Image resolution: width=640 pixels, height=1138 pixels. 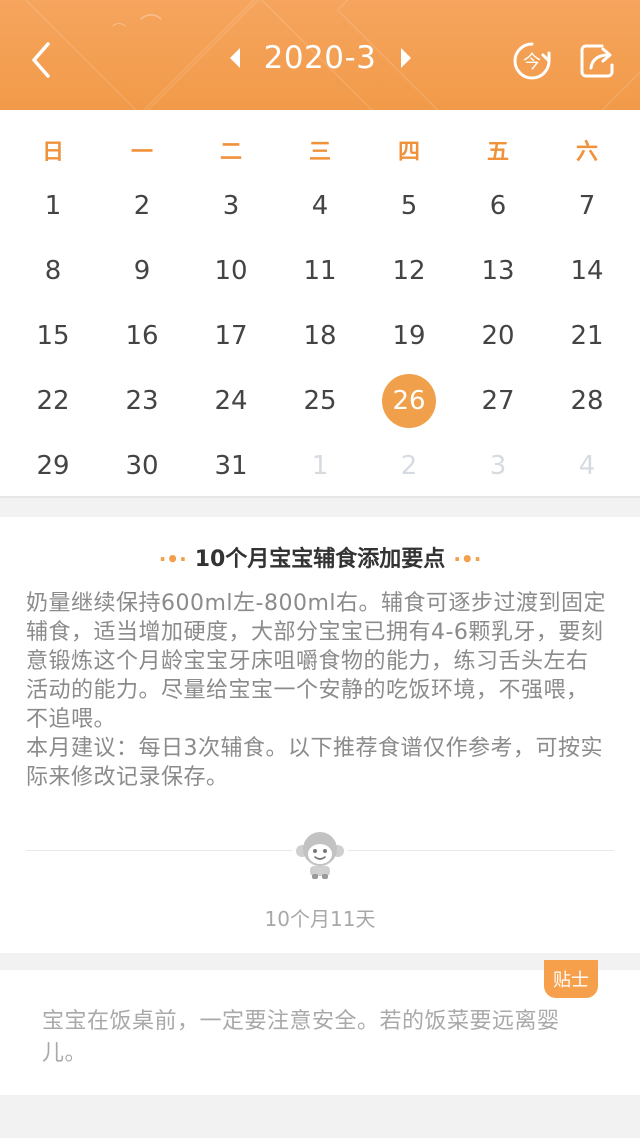 I want to click on calendar-day: 30, so click(x=142, y=466).